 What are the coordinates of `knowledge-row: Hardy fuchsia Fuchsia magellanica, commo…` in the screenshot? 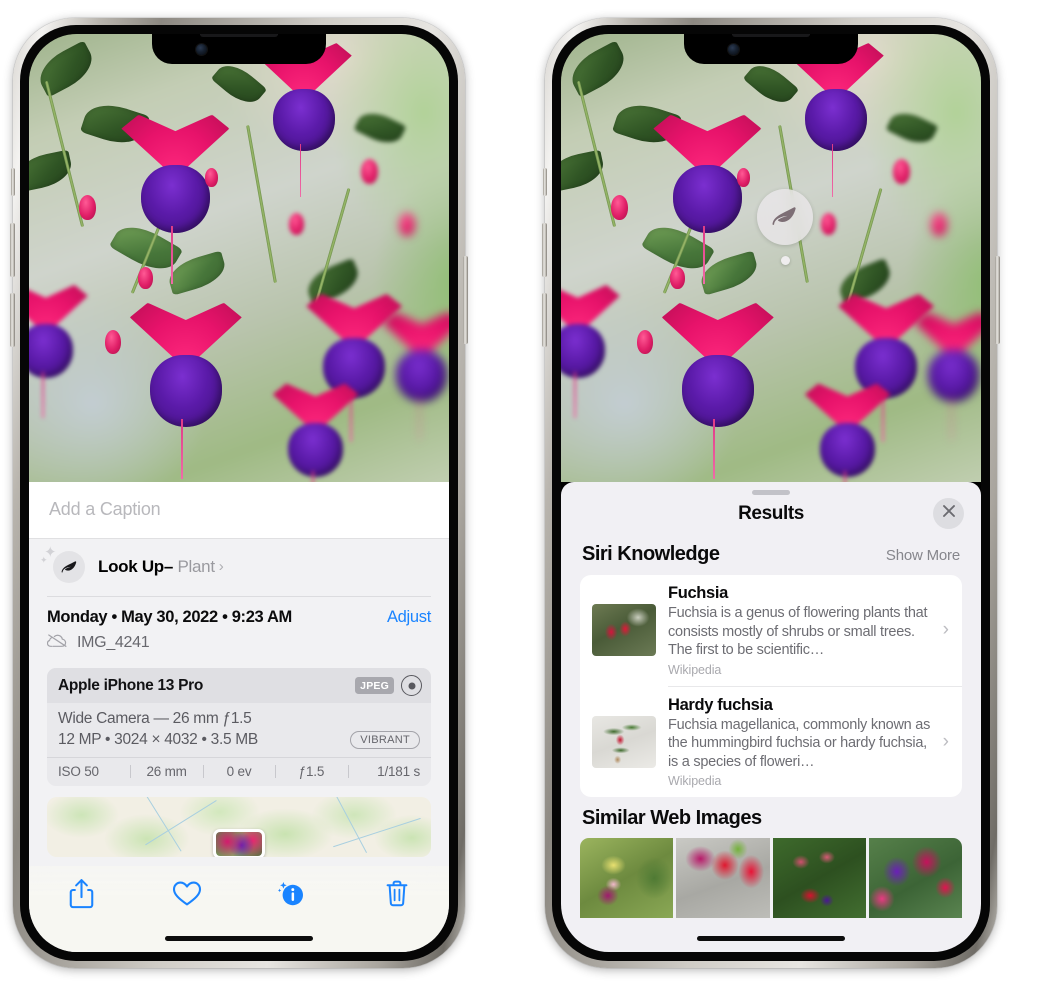 It's located at (771, 742).